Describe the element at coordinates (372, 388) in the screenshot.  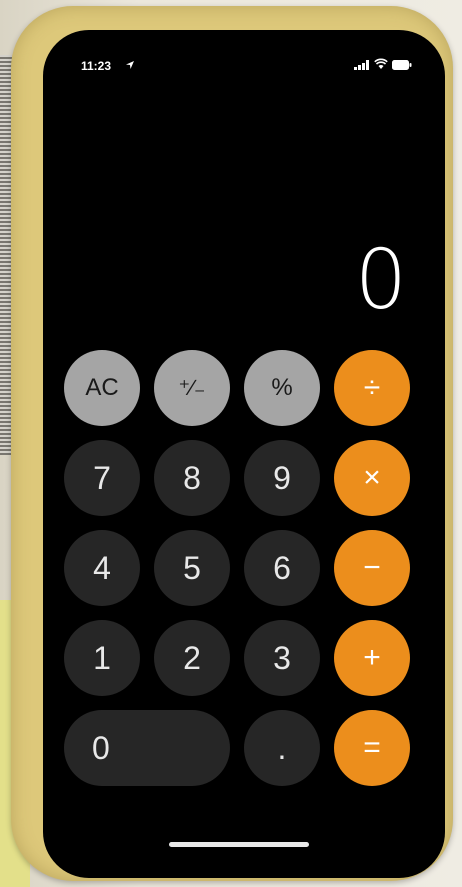
I see `divide-button: ÷` at that location.